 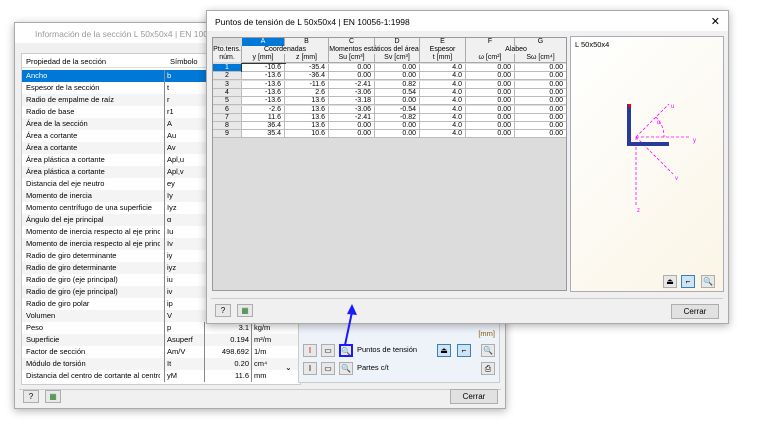 What do you see at coordinates (397, 117) in the screenshot?
I see `table-cell: -0.82` at bounding box center [397, 117].